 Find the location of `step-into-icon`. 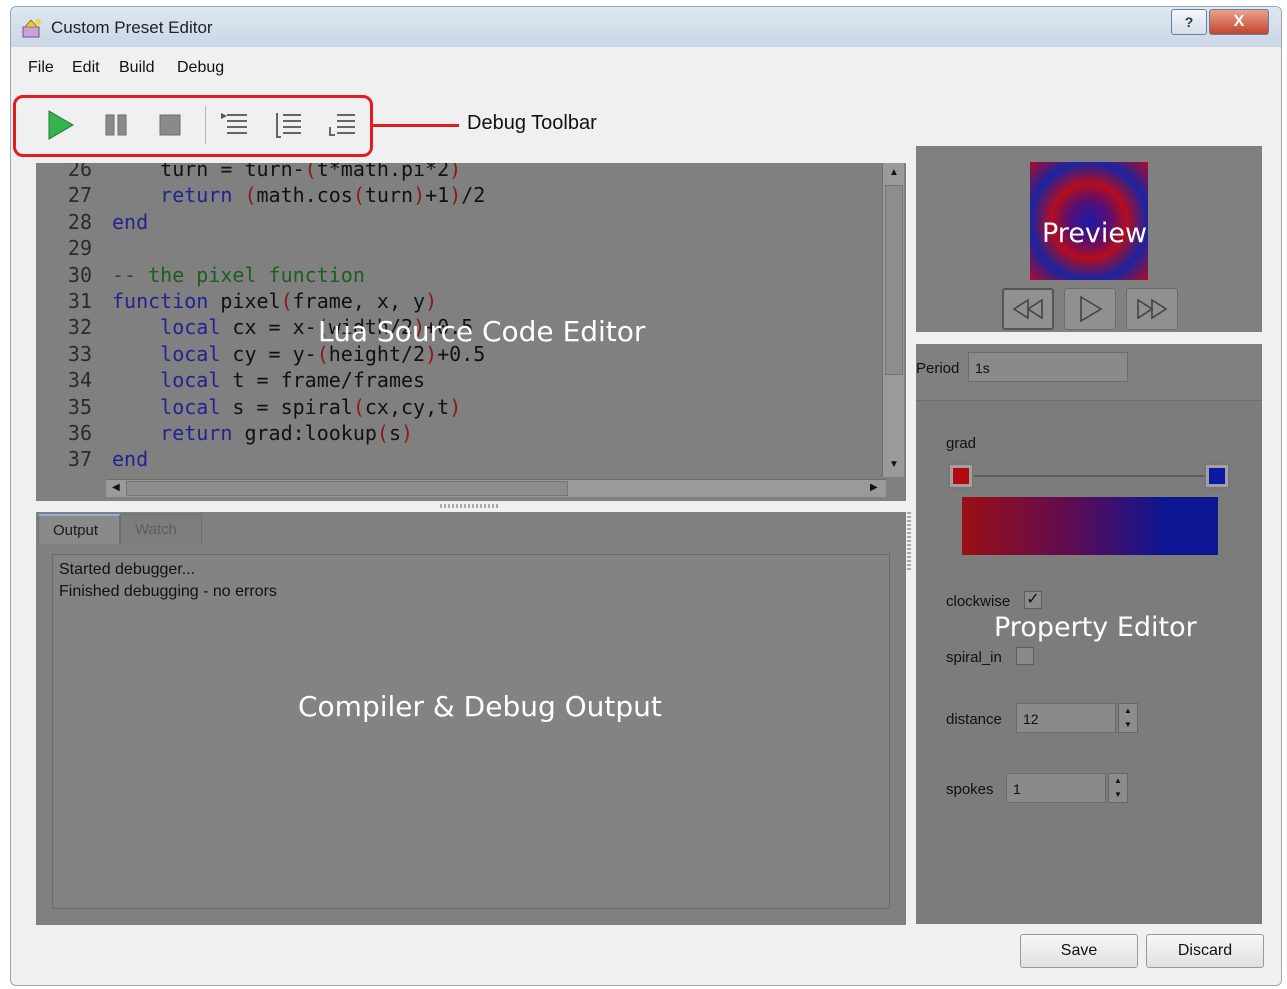

step-into-icon is located at coordinates (234, 125).